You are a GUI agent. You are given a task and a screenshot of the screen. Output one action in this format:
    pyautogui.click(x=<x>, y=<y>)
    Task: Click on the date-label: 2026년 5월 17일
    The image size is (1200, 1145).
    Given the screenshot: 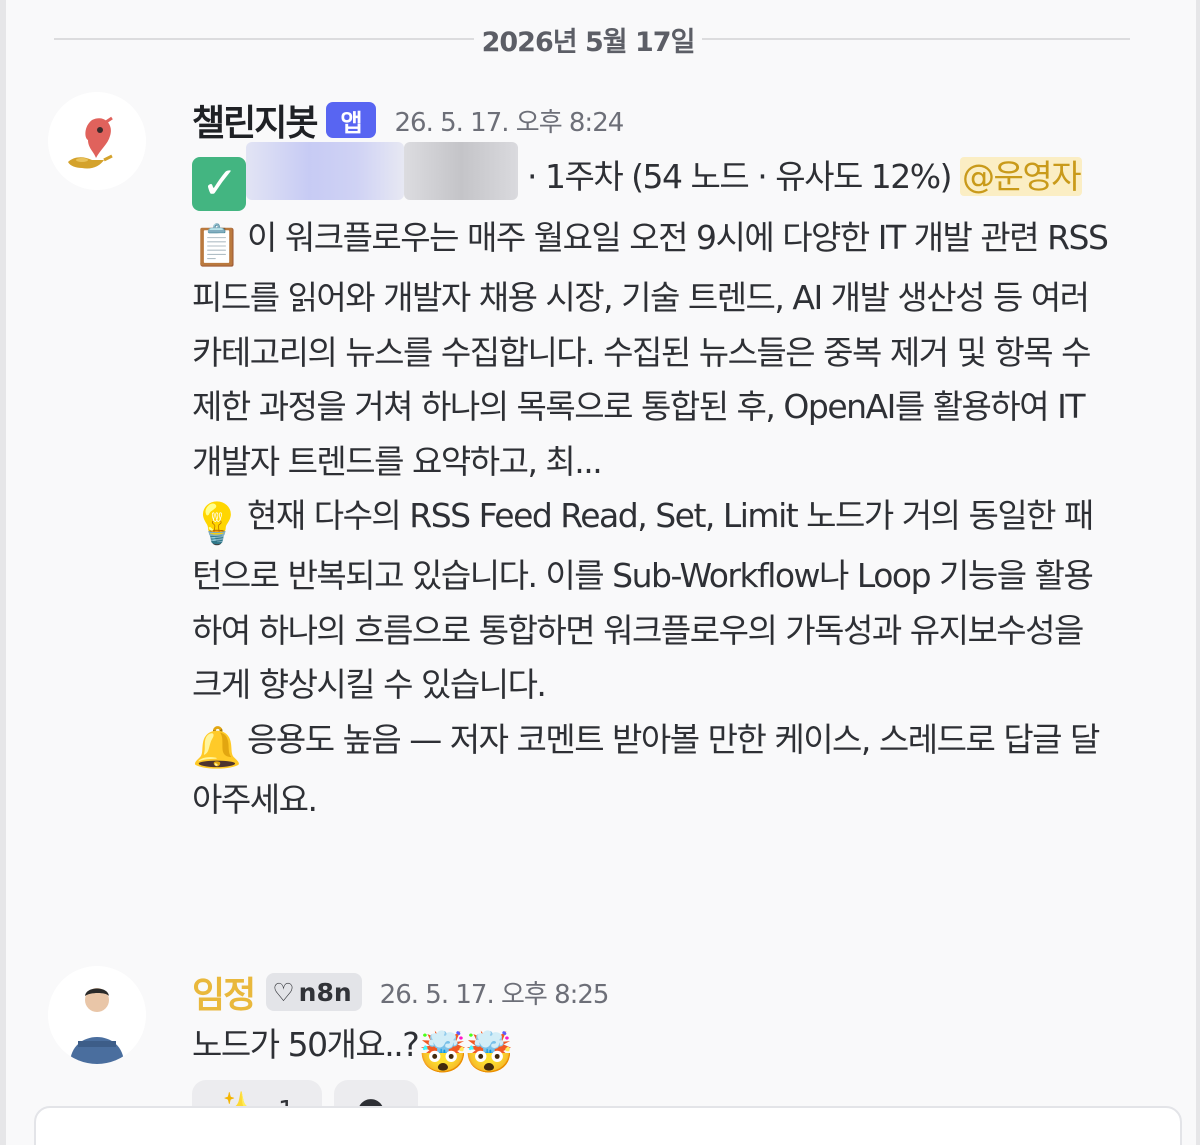 What is the action you would take?
    pyautogui.click(x=588, y=42)
    